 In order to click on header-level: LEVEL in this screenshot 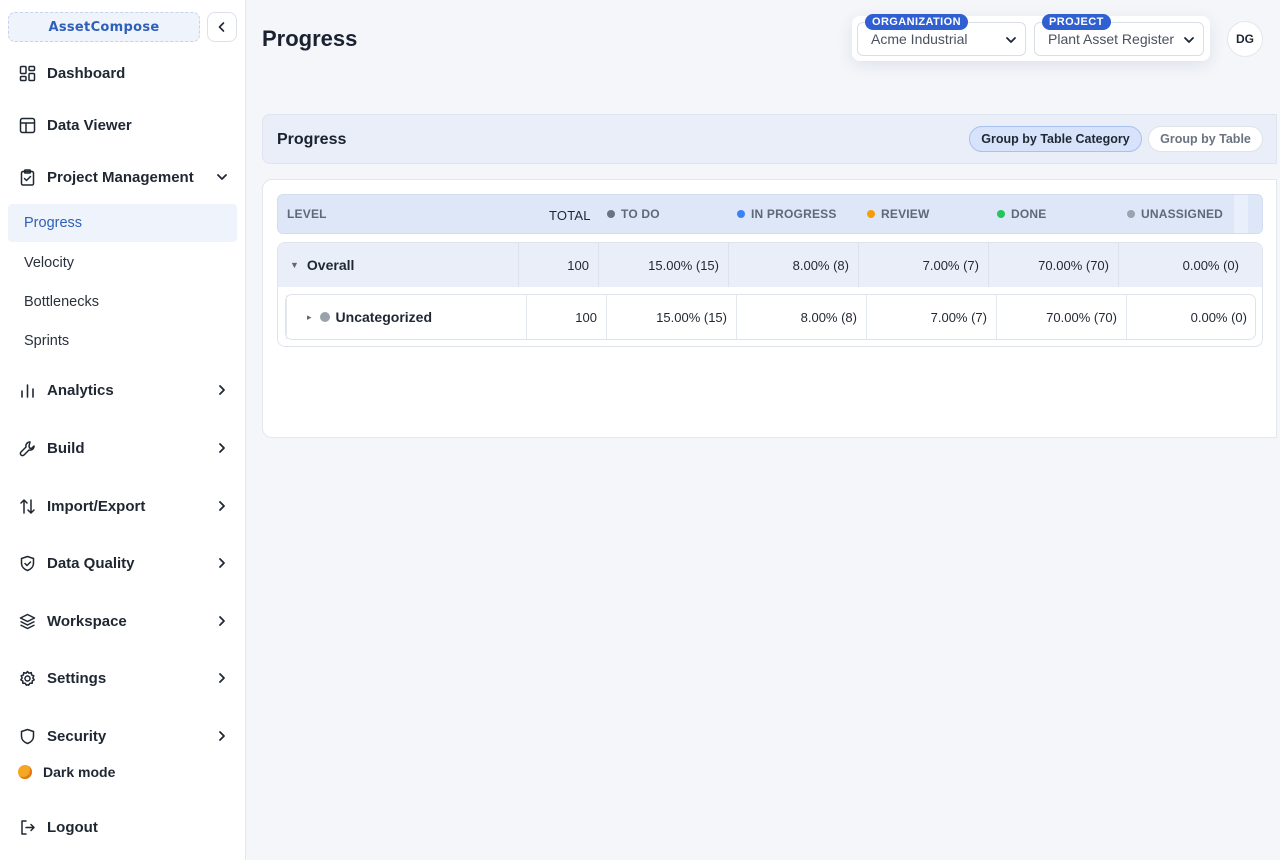, I will do `click(307, 214)`.